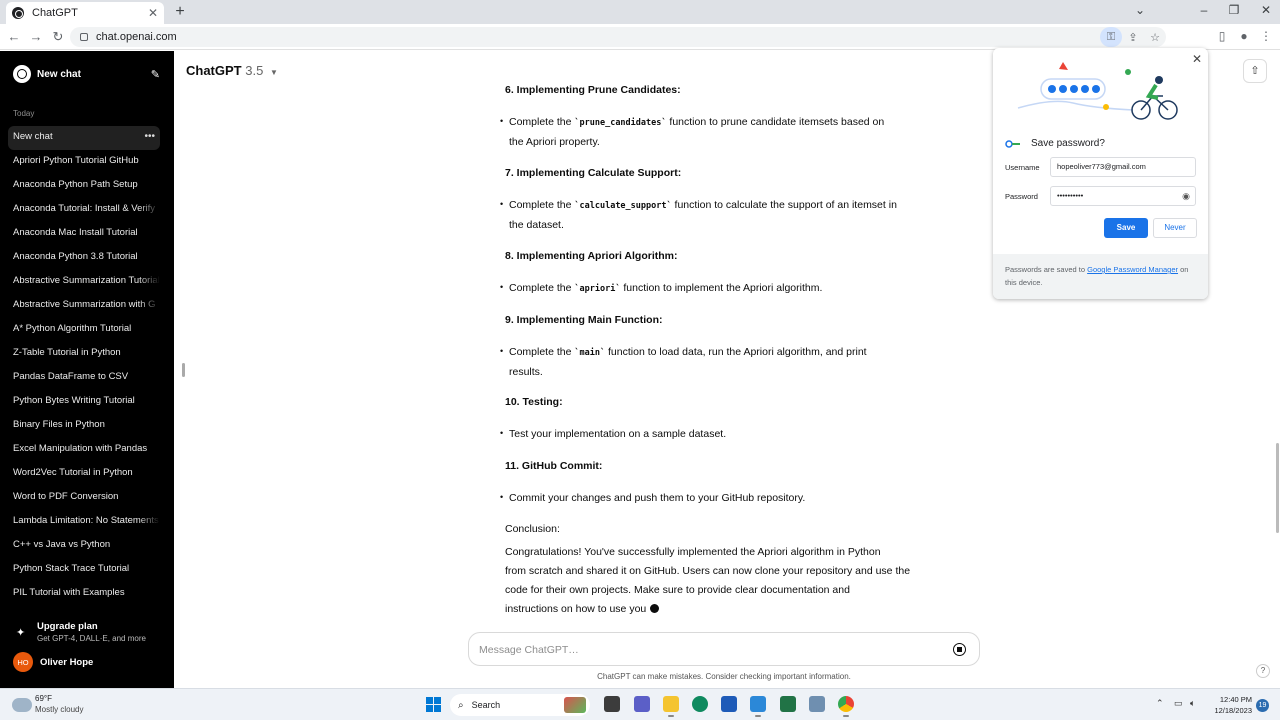 The image size is (1280, 720). Describe the element at coordinates (520, 705) in the screenshot. I see `taskbar-search: ⌕ Search` at that location.